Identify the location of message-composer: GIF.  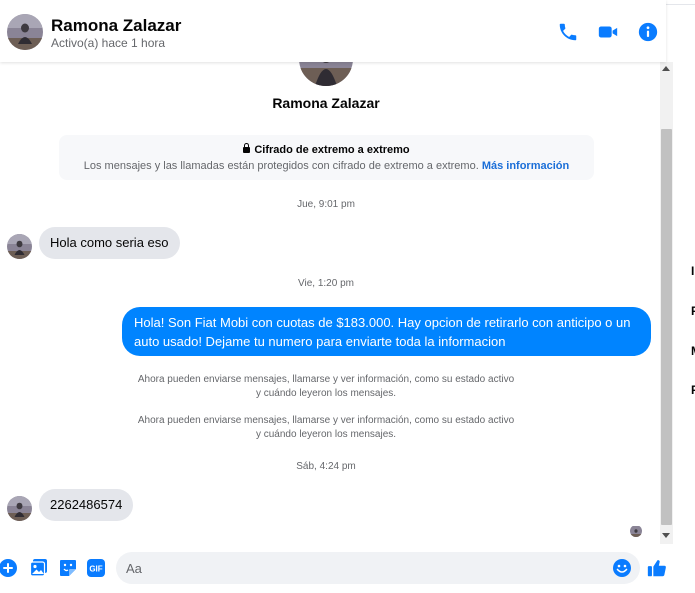
(336, 568).